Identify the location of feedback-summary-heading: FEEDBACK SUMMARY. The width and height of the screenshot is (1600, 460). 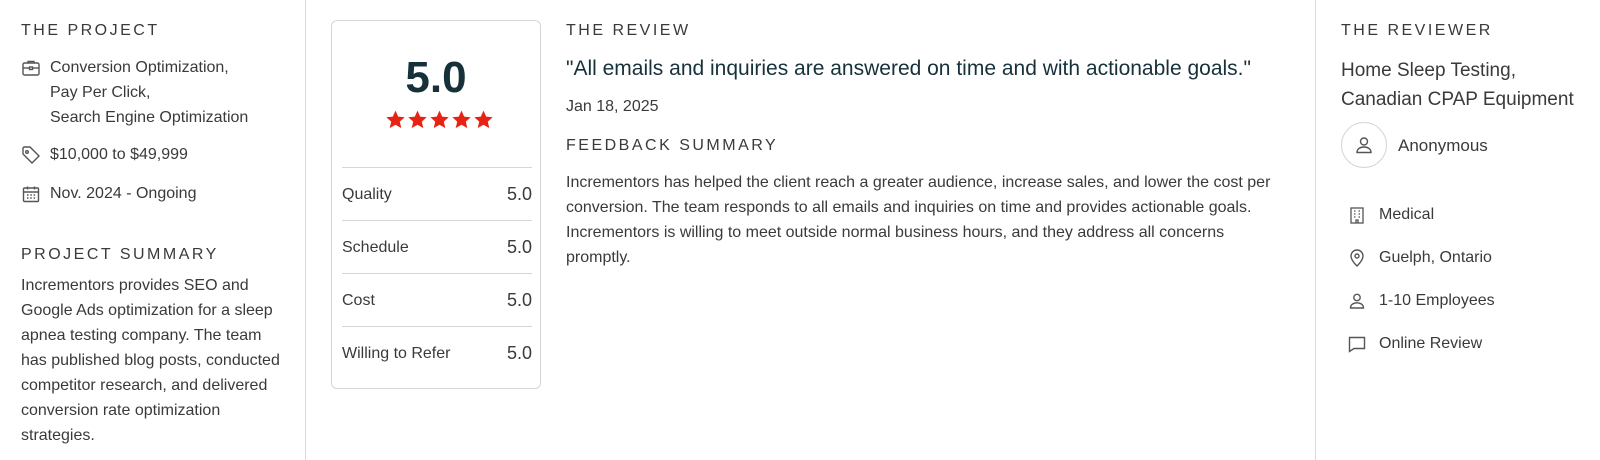
(672, 145).